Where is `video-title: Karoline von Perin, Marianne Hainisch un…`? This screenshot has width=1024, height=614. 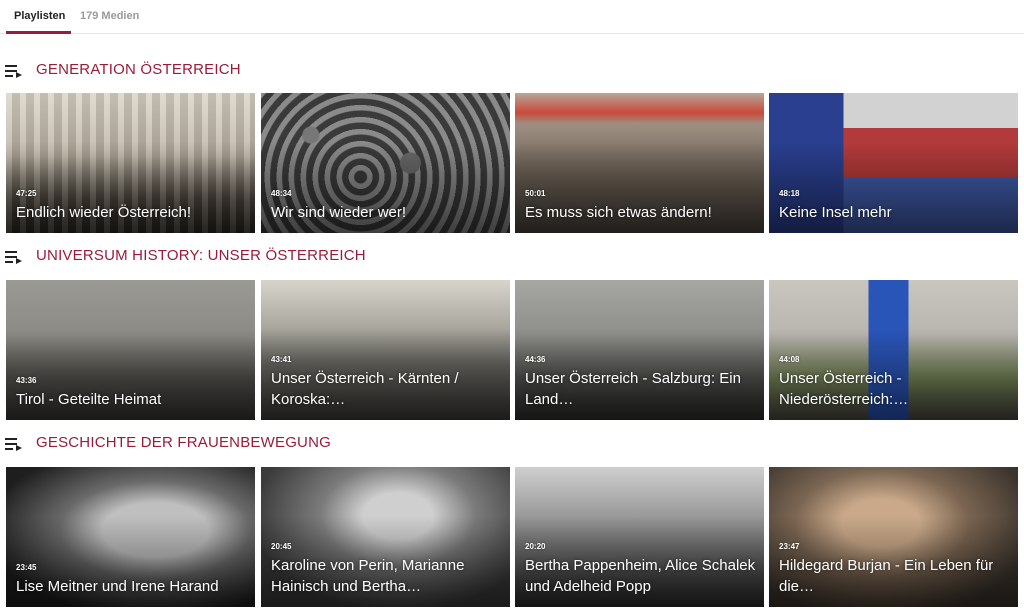
video-title: Karoline von Perin, Marianne Hainisch un… is located at coordinates (368, 576).